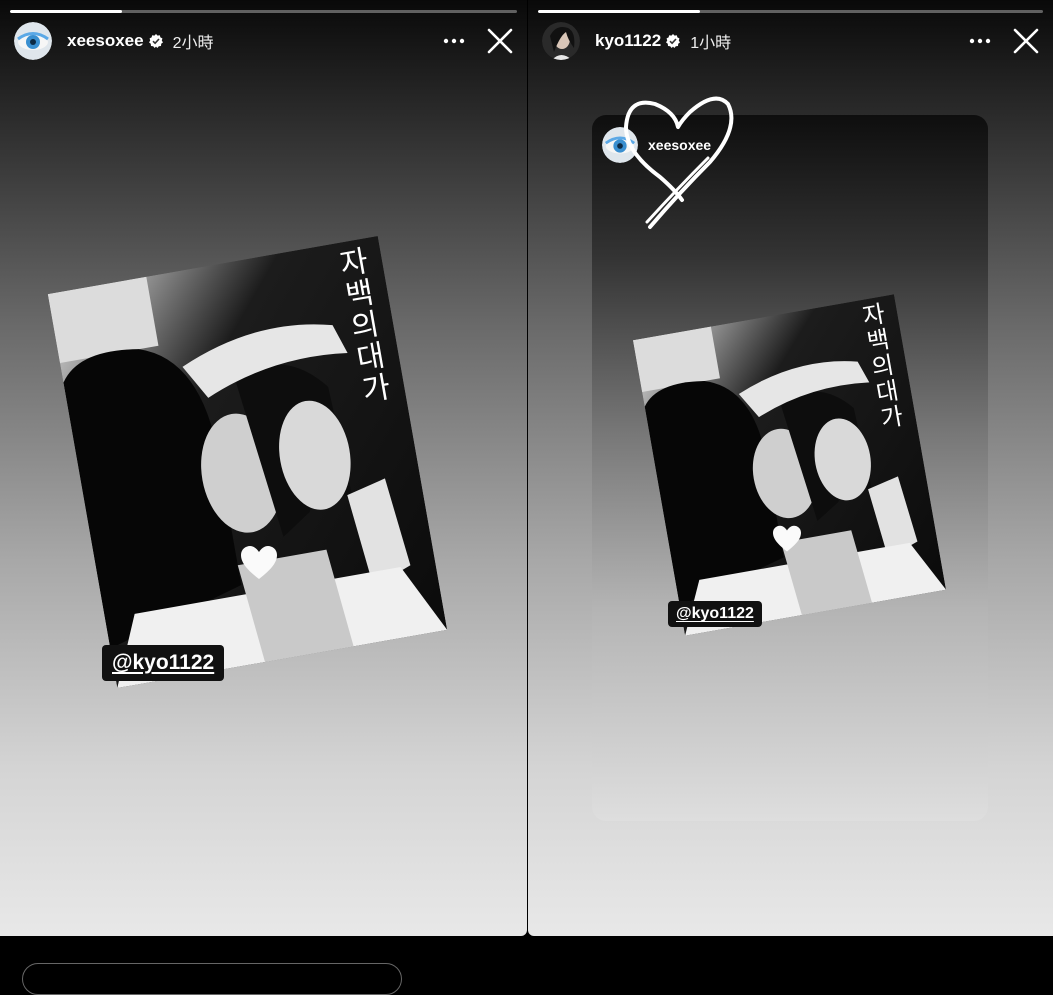  What do you see at coordinates (792, 41) in the screenshot?
I see `story-header: kyo1122 1小時` at bounding box center [792, 41].